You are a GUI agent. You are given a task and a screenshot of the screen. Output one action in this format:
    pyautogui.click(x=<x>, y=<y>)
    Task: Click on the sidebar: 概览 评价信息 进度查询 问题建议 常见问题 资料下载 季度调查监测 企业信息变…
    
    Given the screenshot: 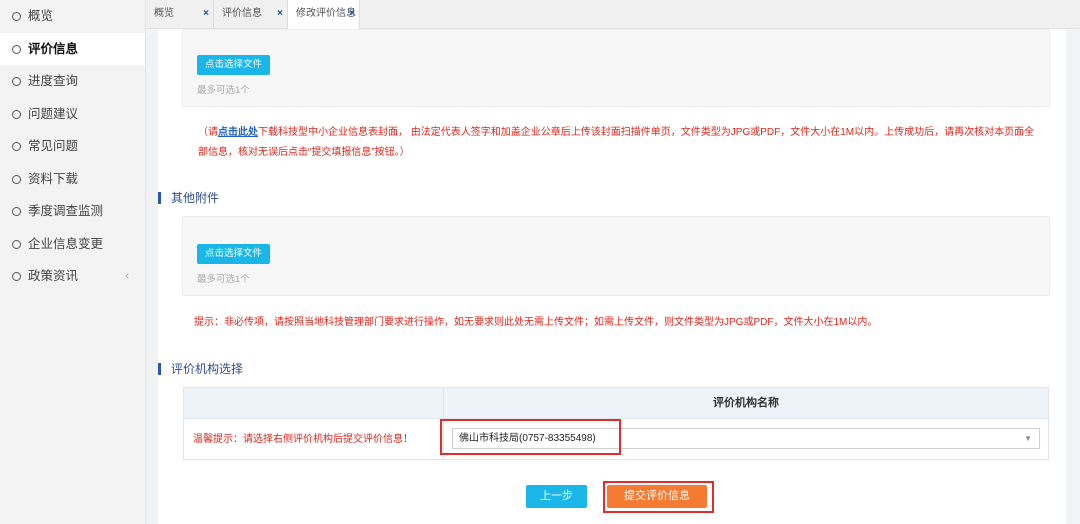 What is the action you would take?
    pyautogui.click(x=73, y=262)
    